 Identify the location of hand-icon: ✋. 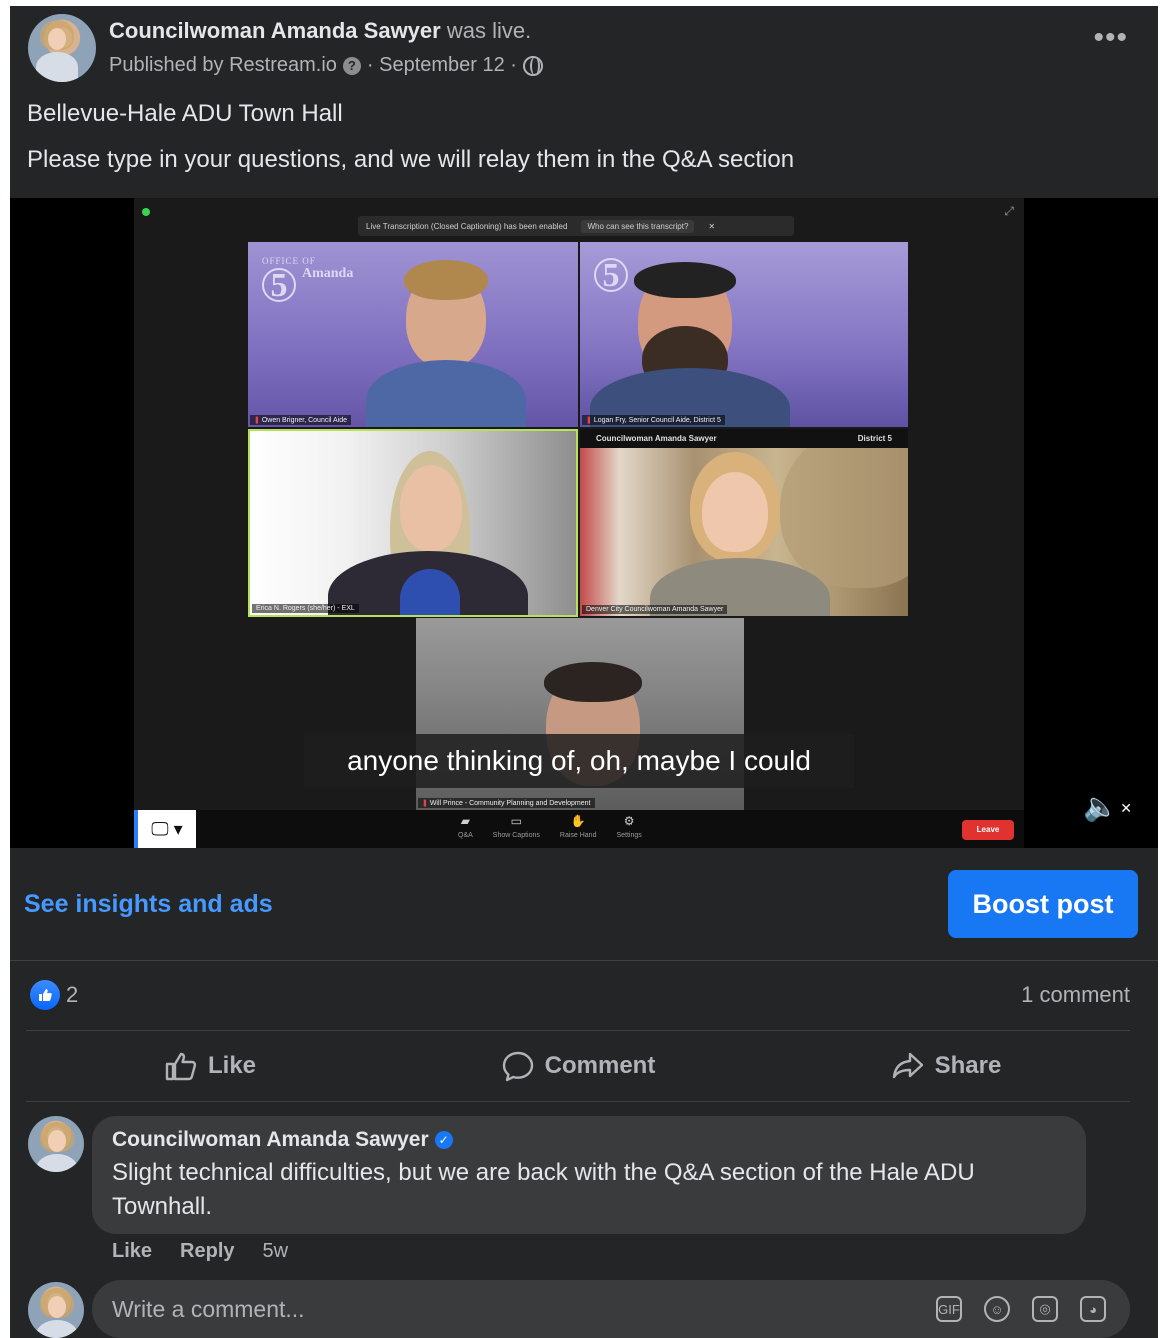
(578, 821).